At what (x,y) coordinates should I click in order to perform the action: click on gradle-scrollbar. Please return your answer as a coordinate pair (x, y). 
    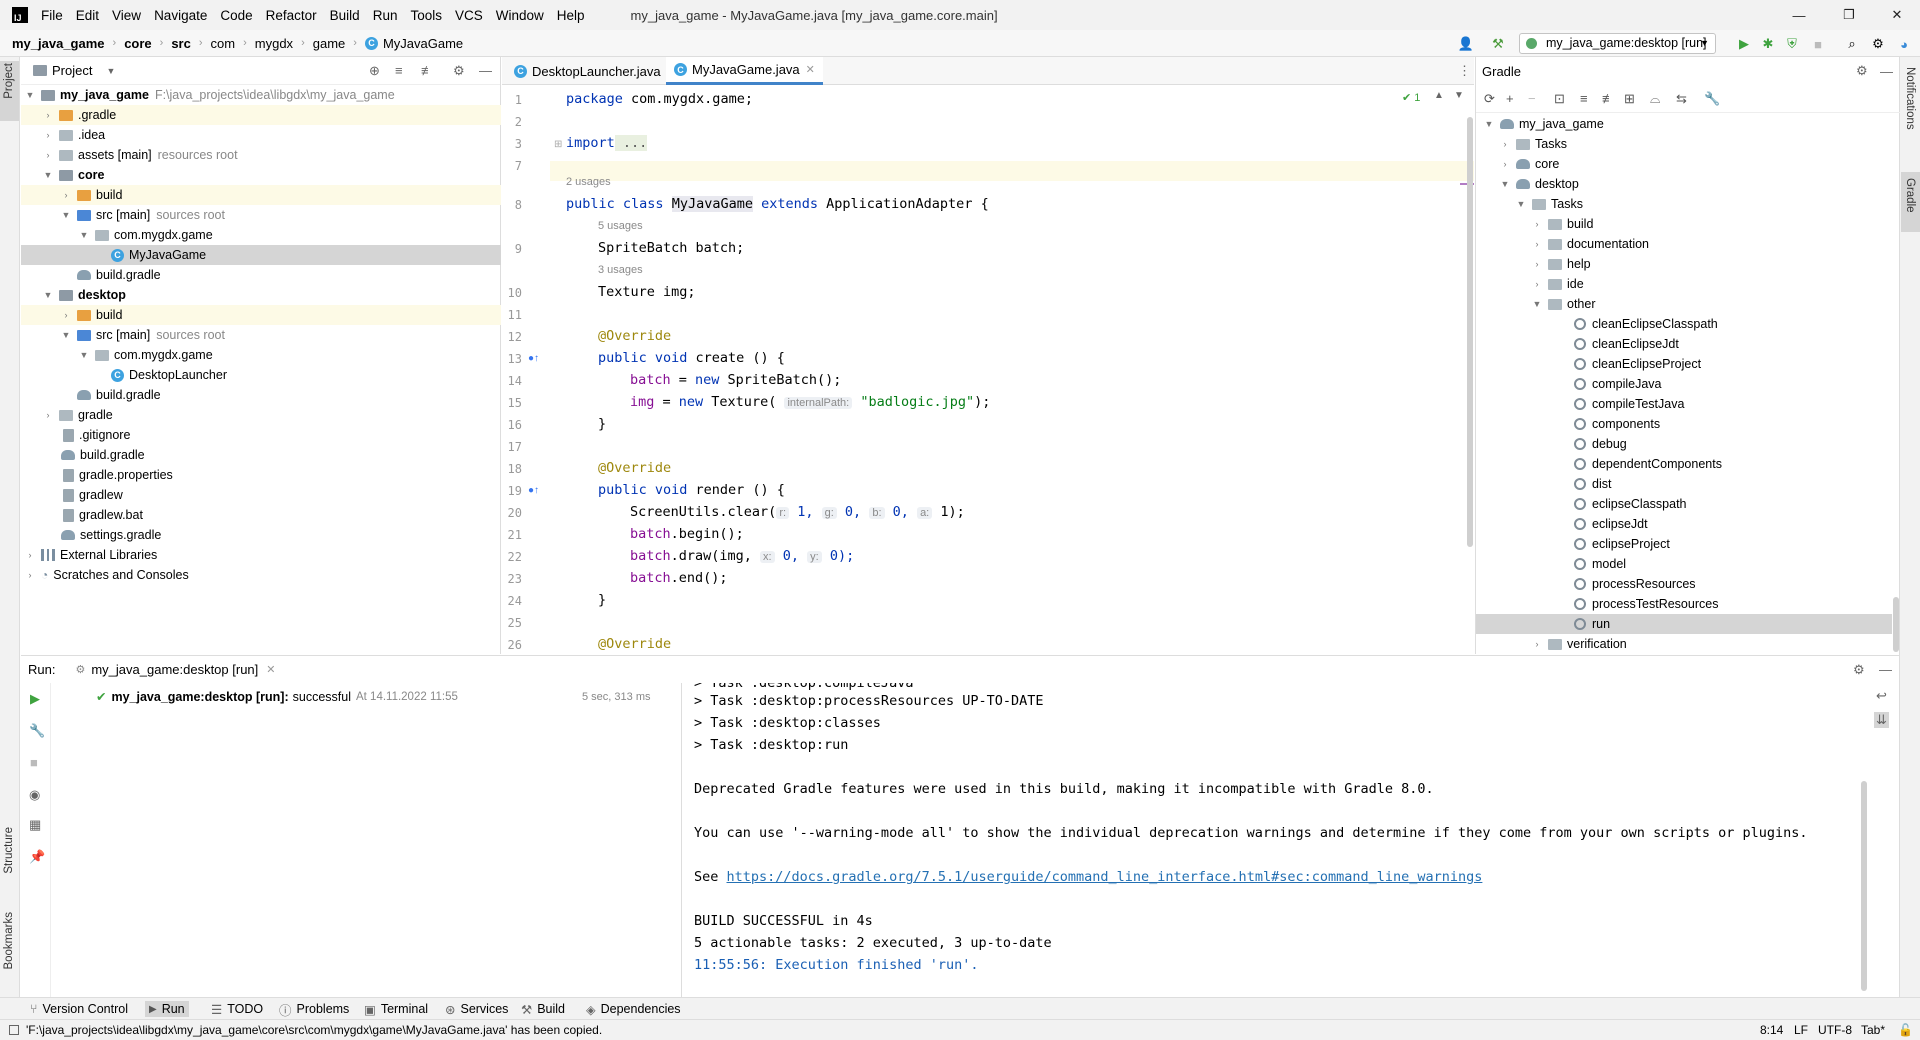
    Looking at the image, I should click on (1896, 624).